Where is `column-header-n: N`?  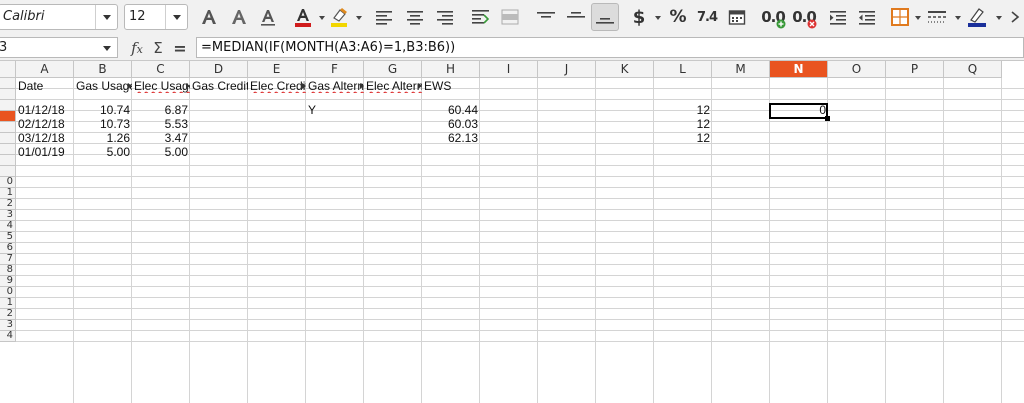
column-header-n: N is located at coordinates (799, 69).